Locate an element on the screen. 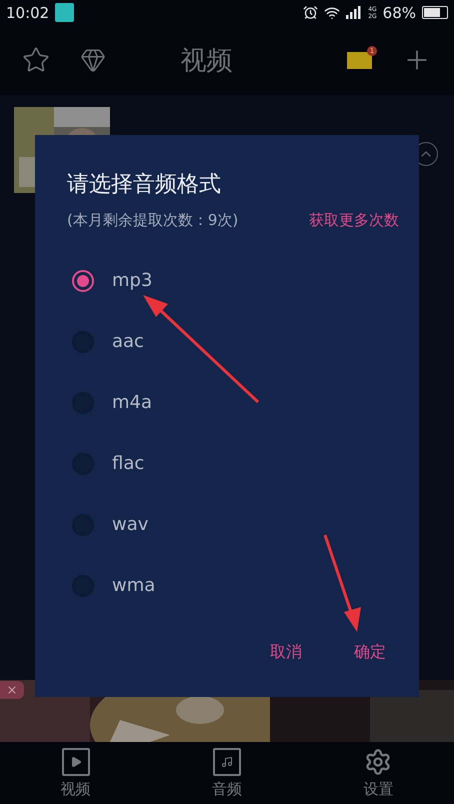 The width and height of the screenshot is (454, 804). option-label: mp3 is located at coordinates (132, 280).